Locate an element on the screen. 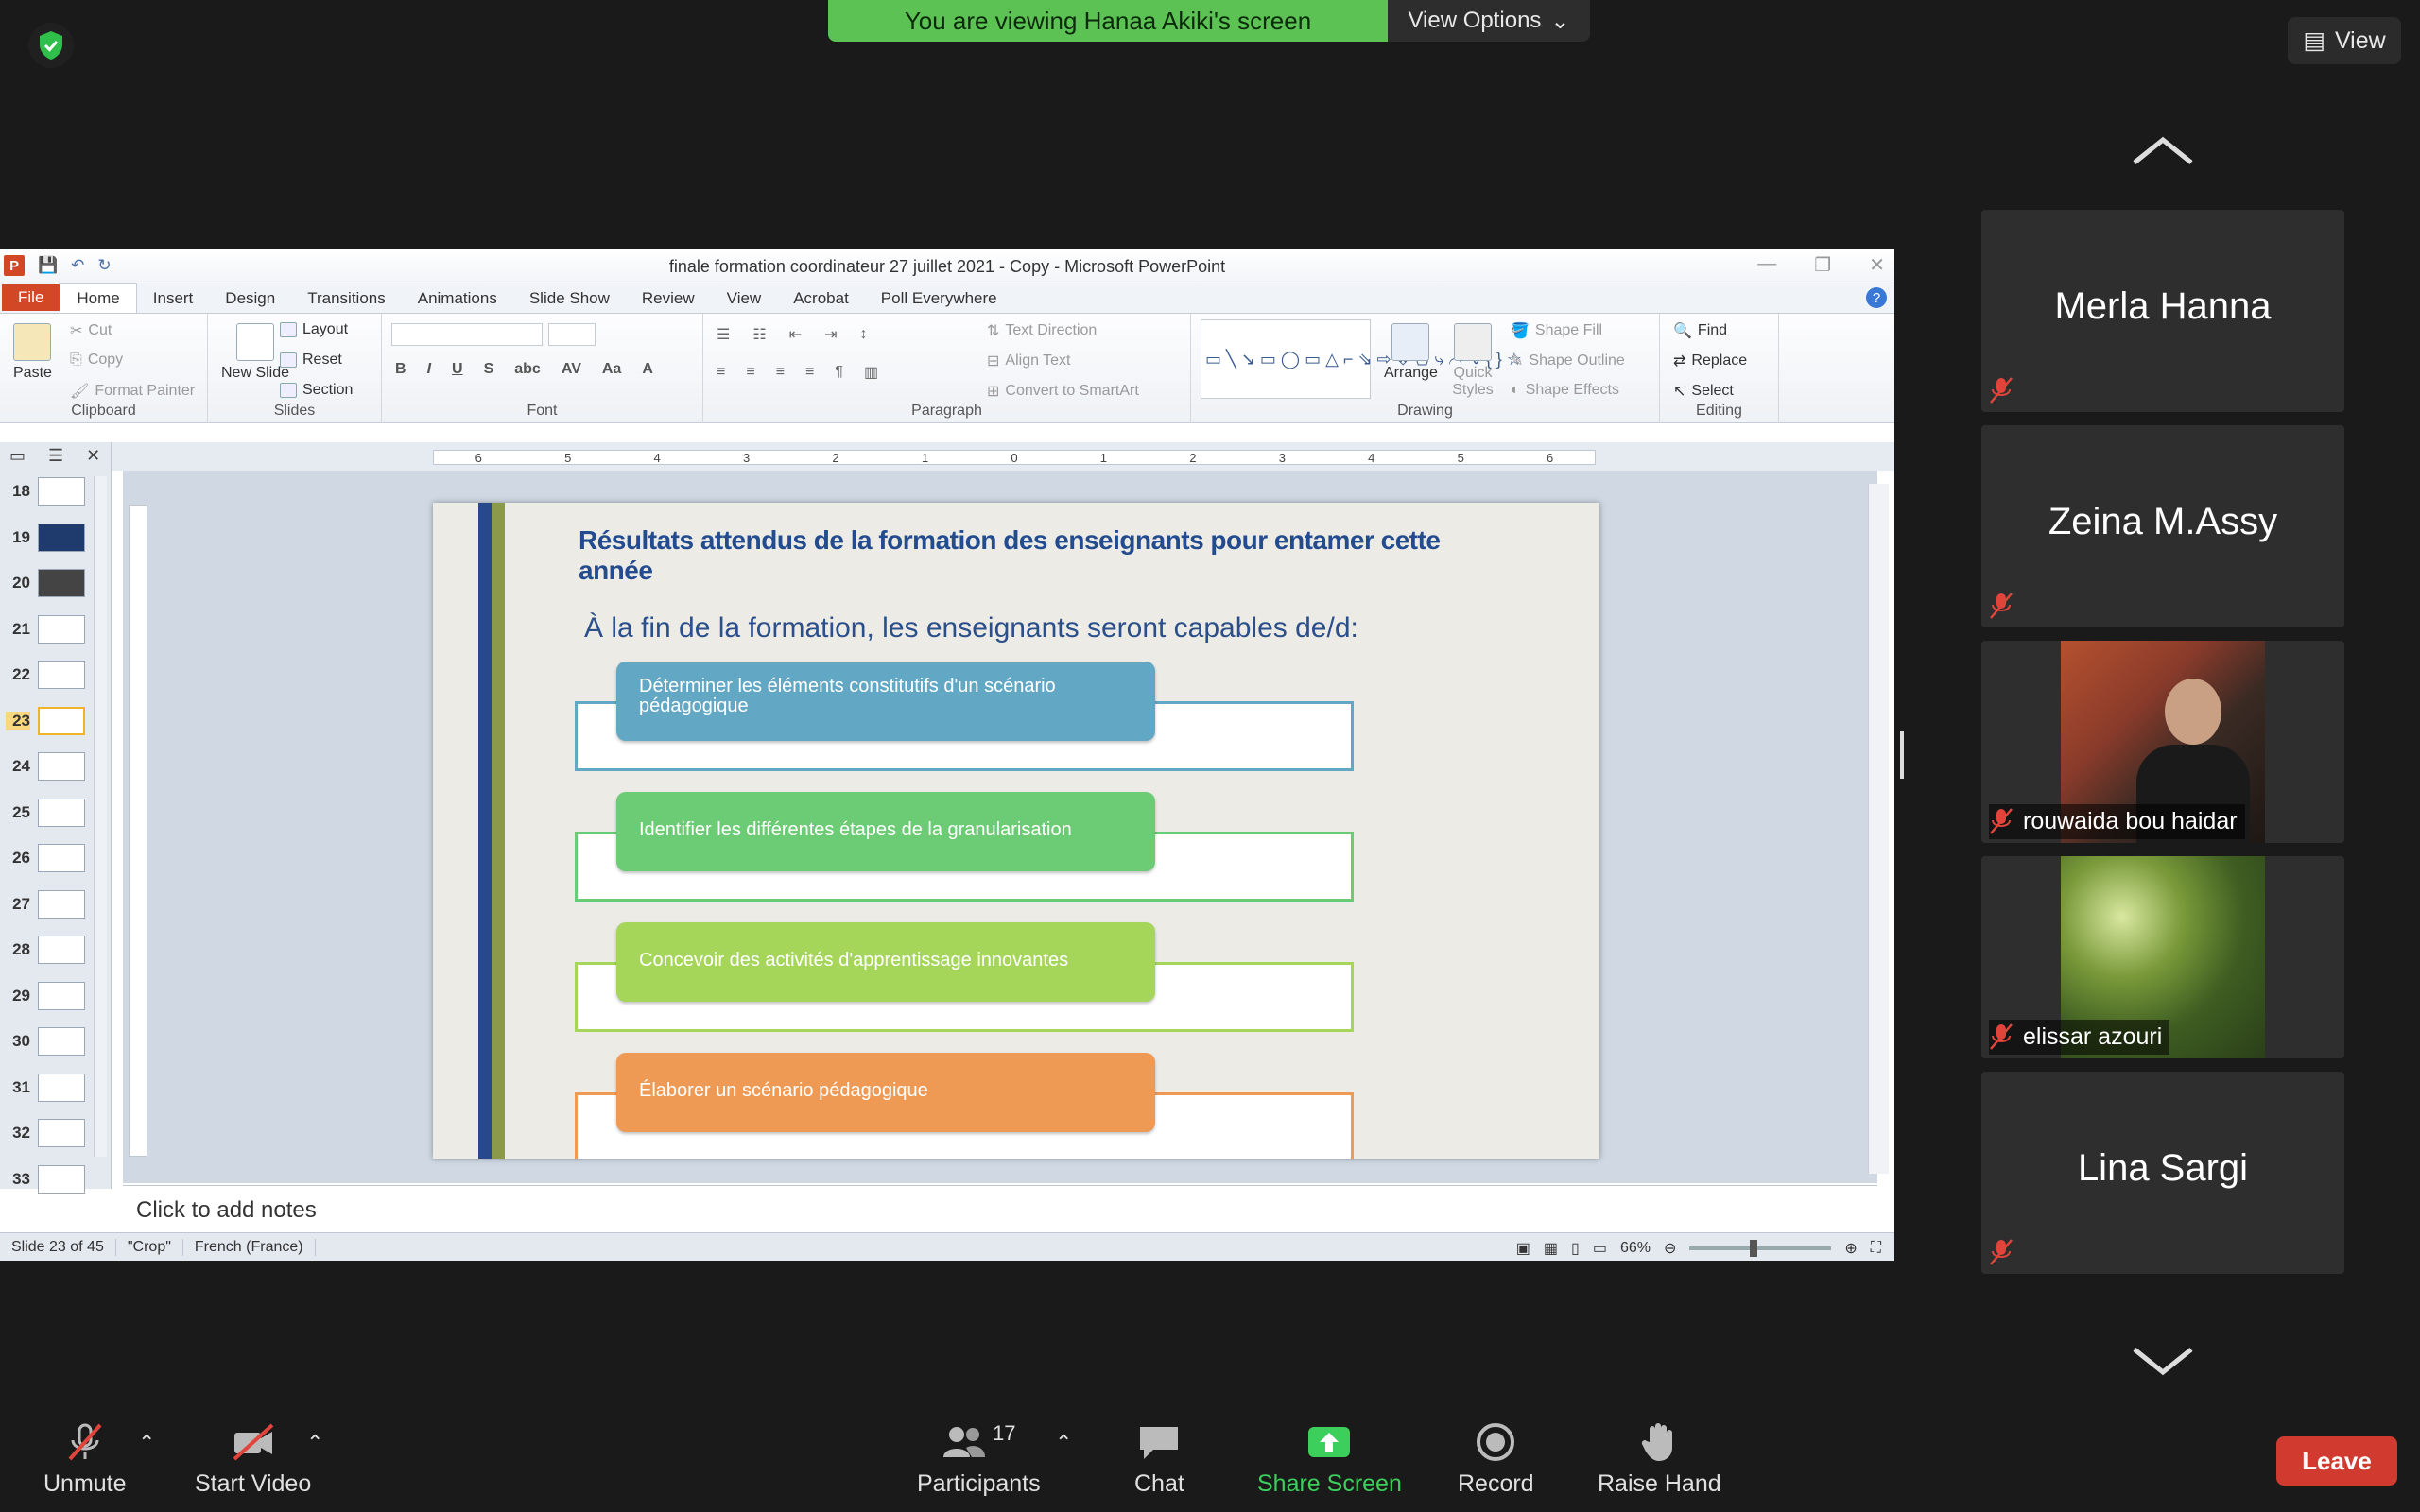 The width and height of the screenshot is (2420, 1512). help-icon: ? is located at coordinates (1876, 297).